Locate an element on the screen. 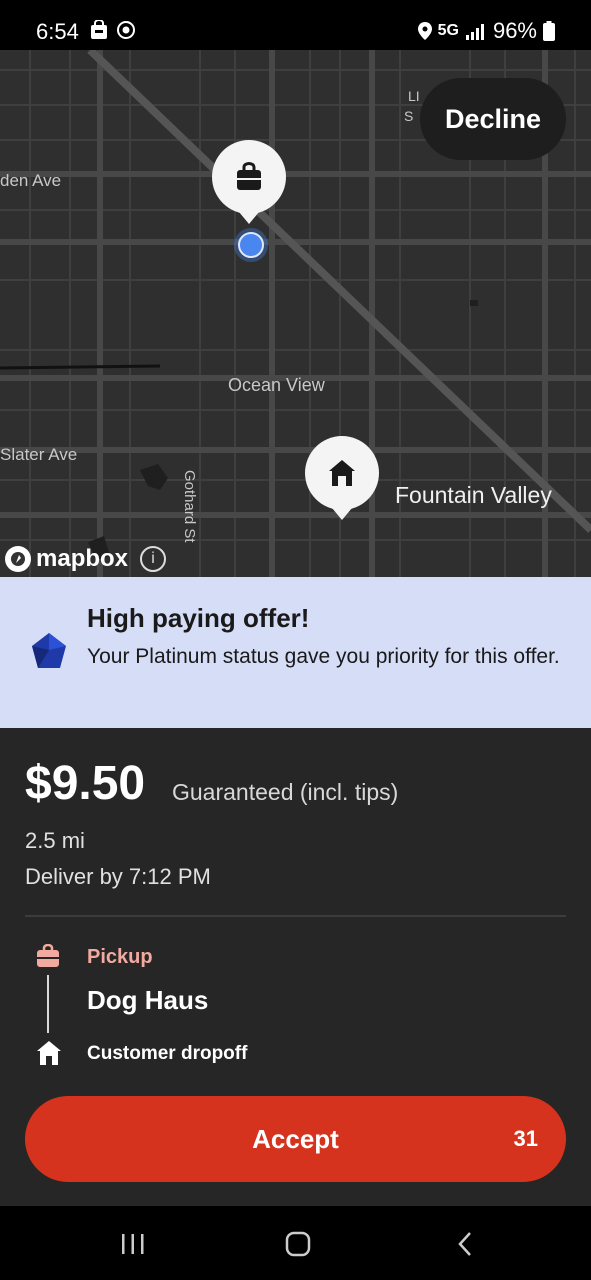 This screenshot has height=1280, width=591. home-button is located at coordinates (298, 1244).